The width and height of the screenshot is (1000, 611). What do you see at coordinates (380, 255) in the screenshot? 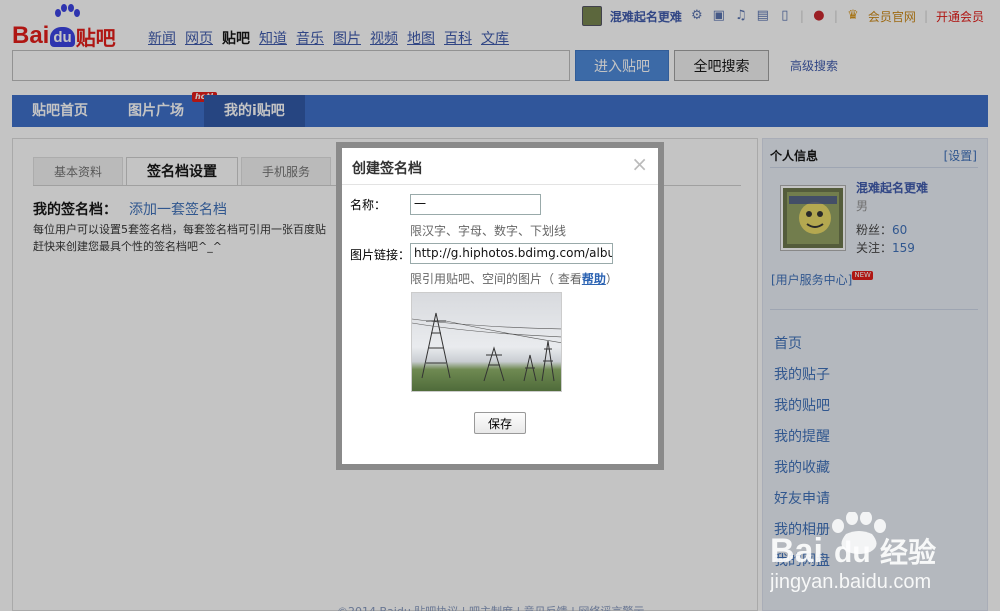
I see `image-link-label: 图片链接：` at bounding box center [380, 255].